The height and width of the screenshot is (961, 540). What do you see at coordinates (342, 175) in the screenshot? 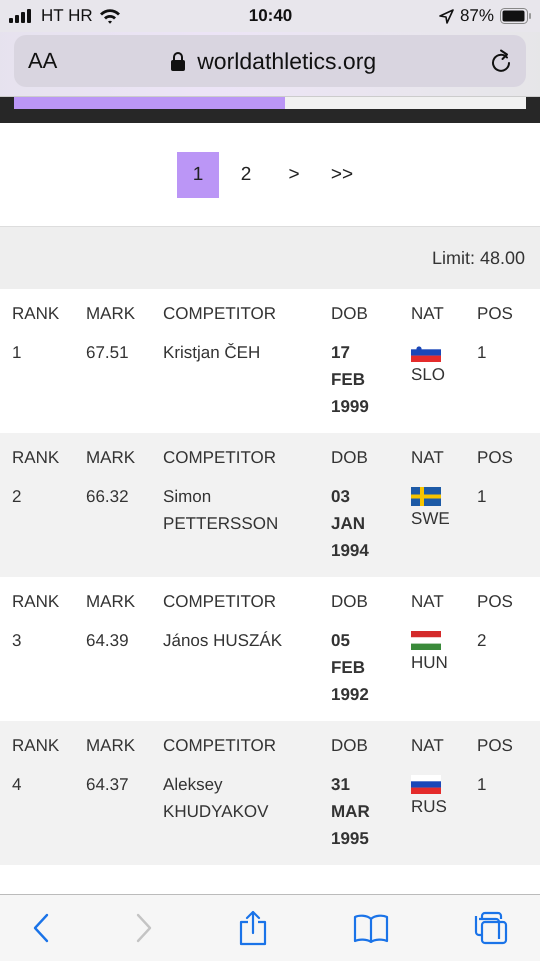
I see `page-link: >>` at bounding box center [342, 175].